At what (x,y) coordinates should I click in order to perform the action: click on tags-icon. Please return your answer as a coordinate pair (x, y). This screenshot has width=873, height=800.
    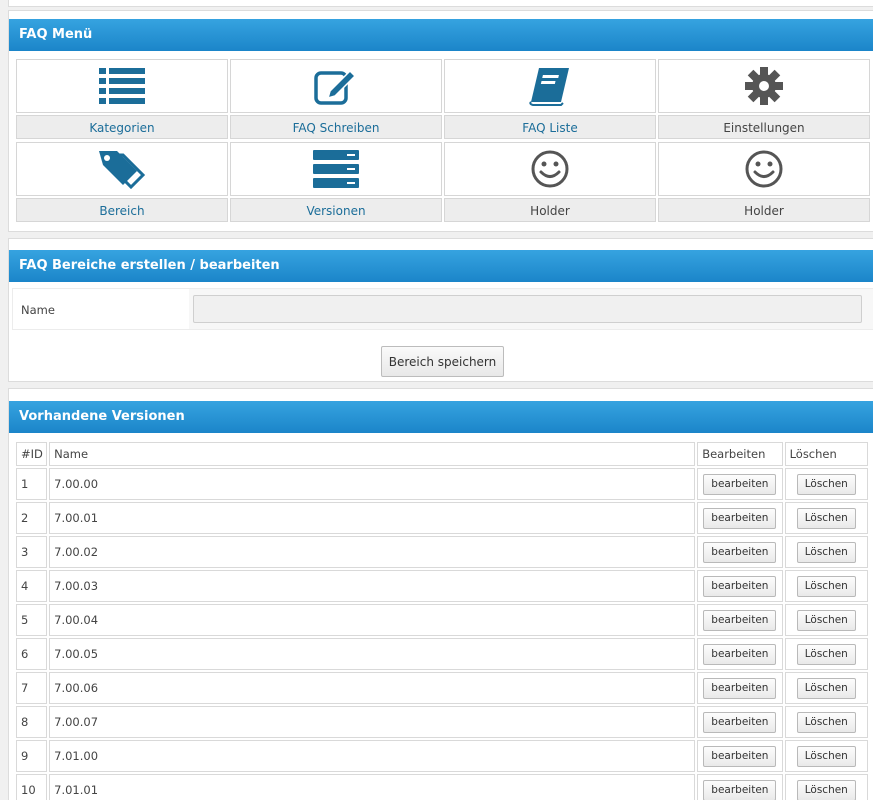
    Looking at the image, I should click on (122, 169).